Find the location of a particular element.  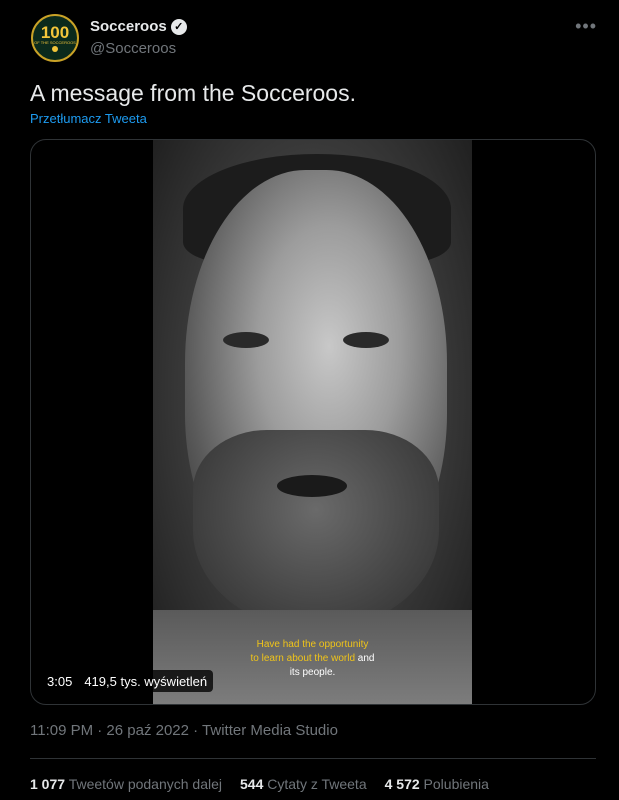

retweets-stat: 1 077 Tweetów podanych dalej is located at coordinates (126, 784).